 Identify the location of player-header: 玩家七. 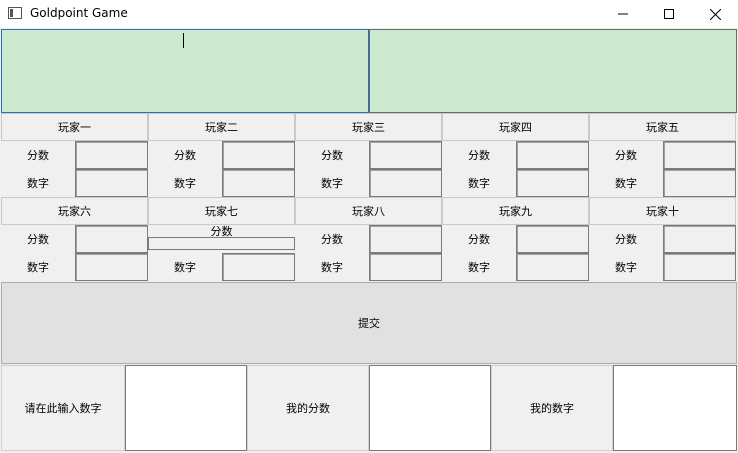
(221, 211).